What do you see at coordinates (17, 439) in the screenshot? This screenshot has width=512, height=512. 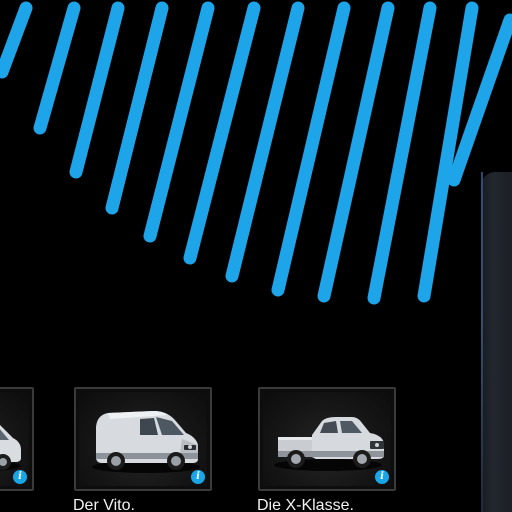 I see `vehicle-card-partial: i` at bounding box center [17, 439].